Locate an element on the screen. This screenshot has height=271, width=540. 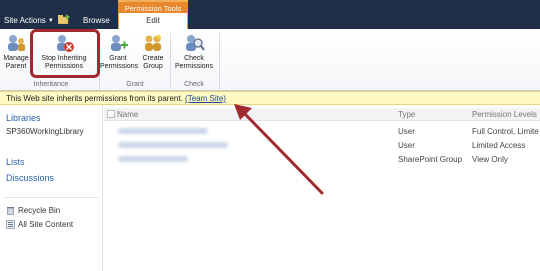
nav-divider is located at coordinates (51, 197).